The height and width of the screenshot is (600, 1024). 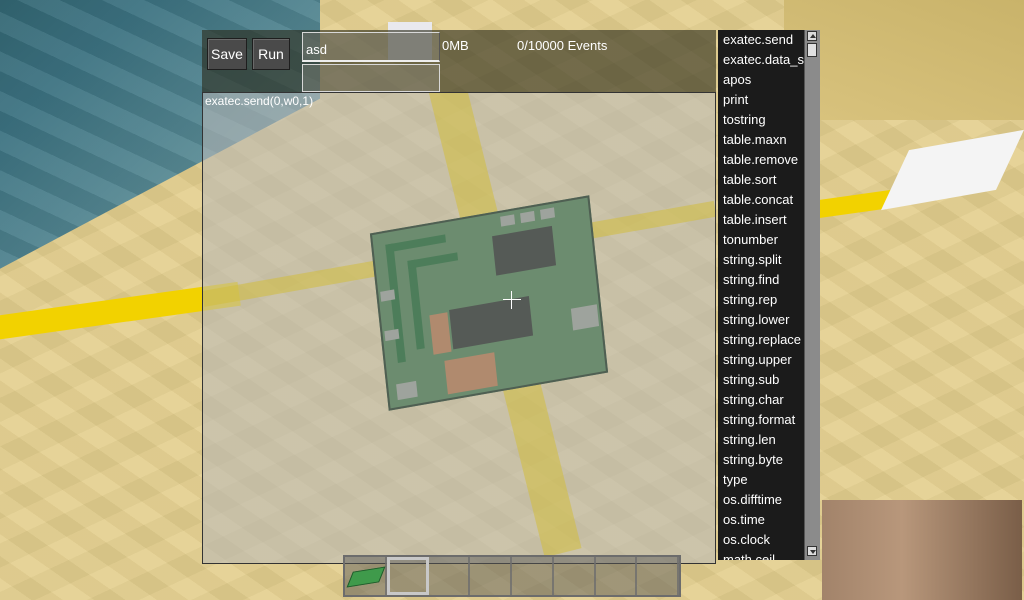 What do you see at coordinates (761, 300) in the screenshot?
I see `autocomplete-item: string.rep` at bounding box center [761, 300].